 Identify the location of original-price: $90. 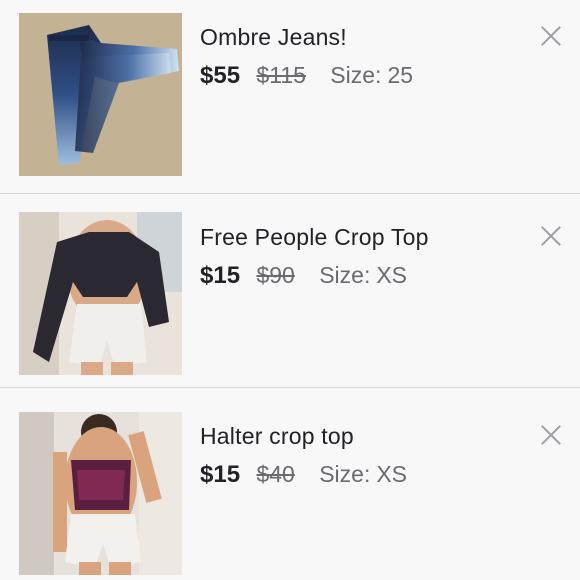
(275, 275).